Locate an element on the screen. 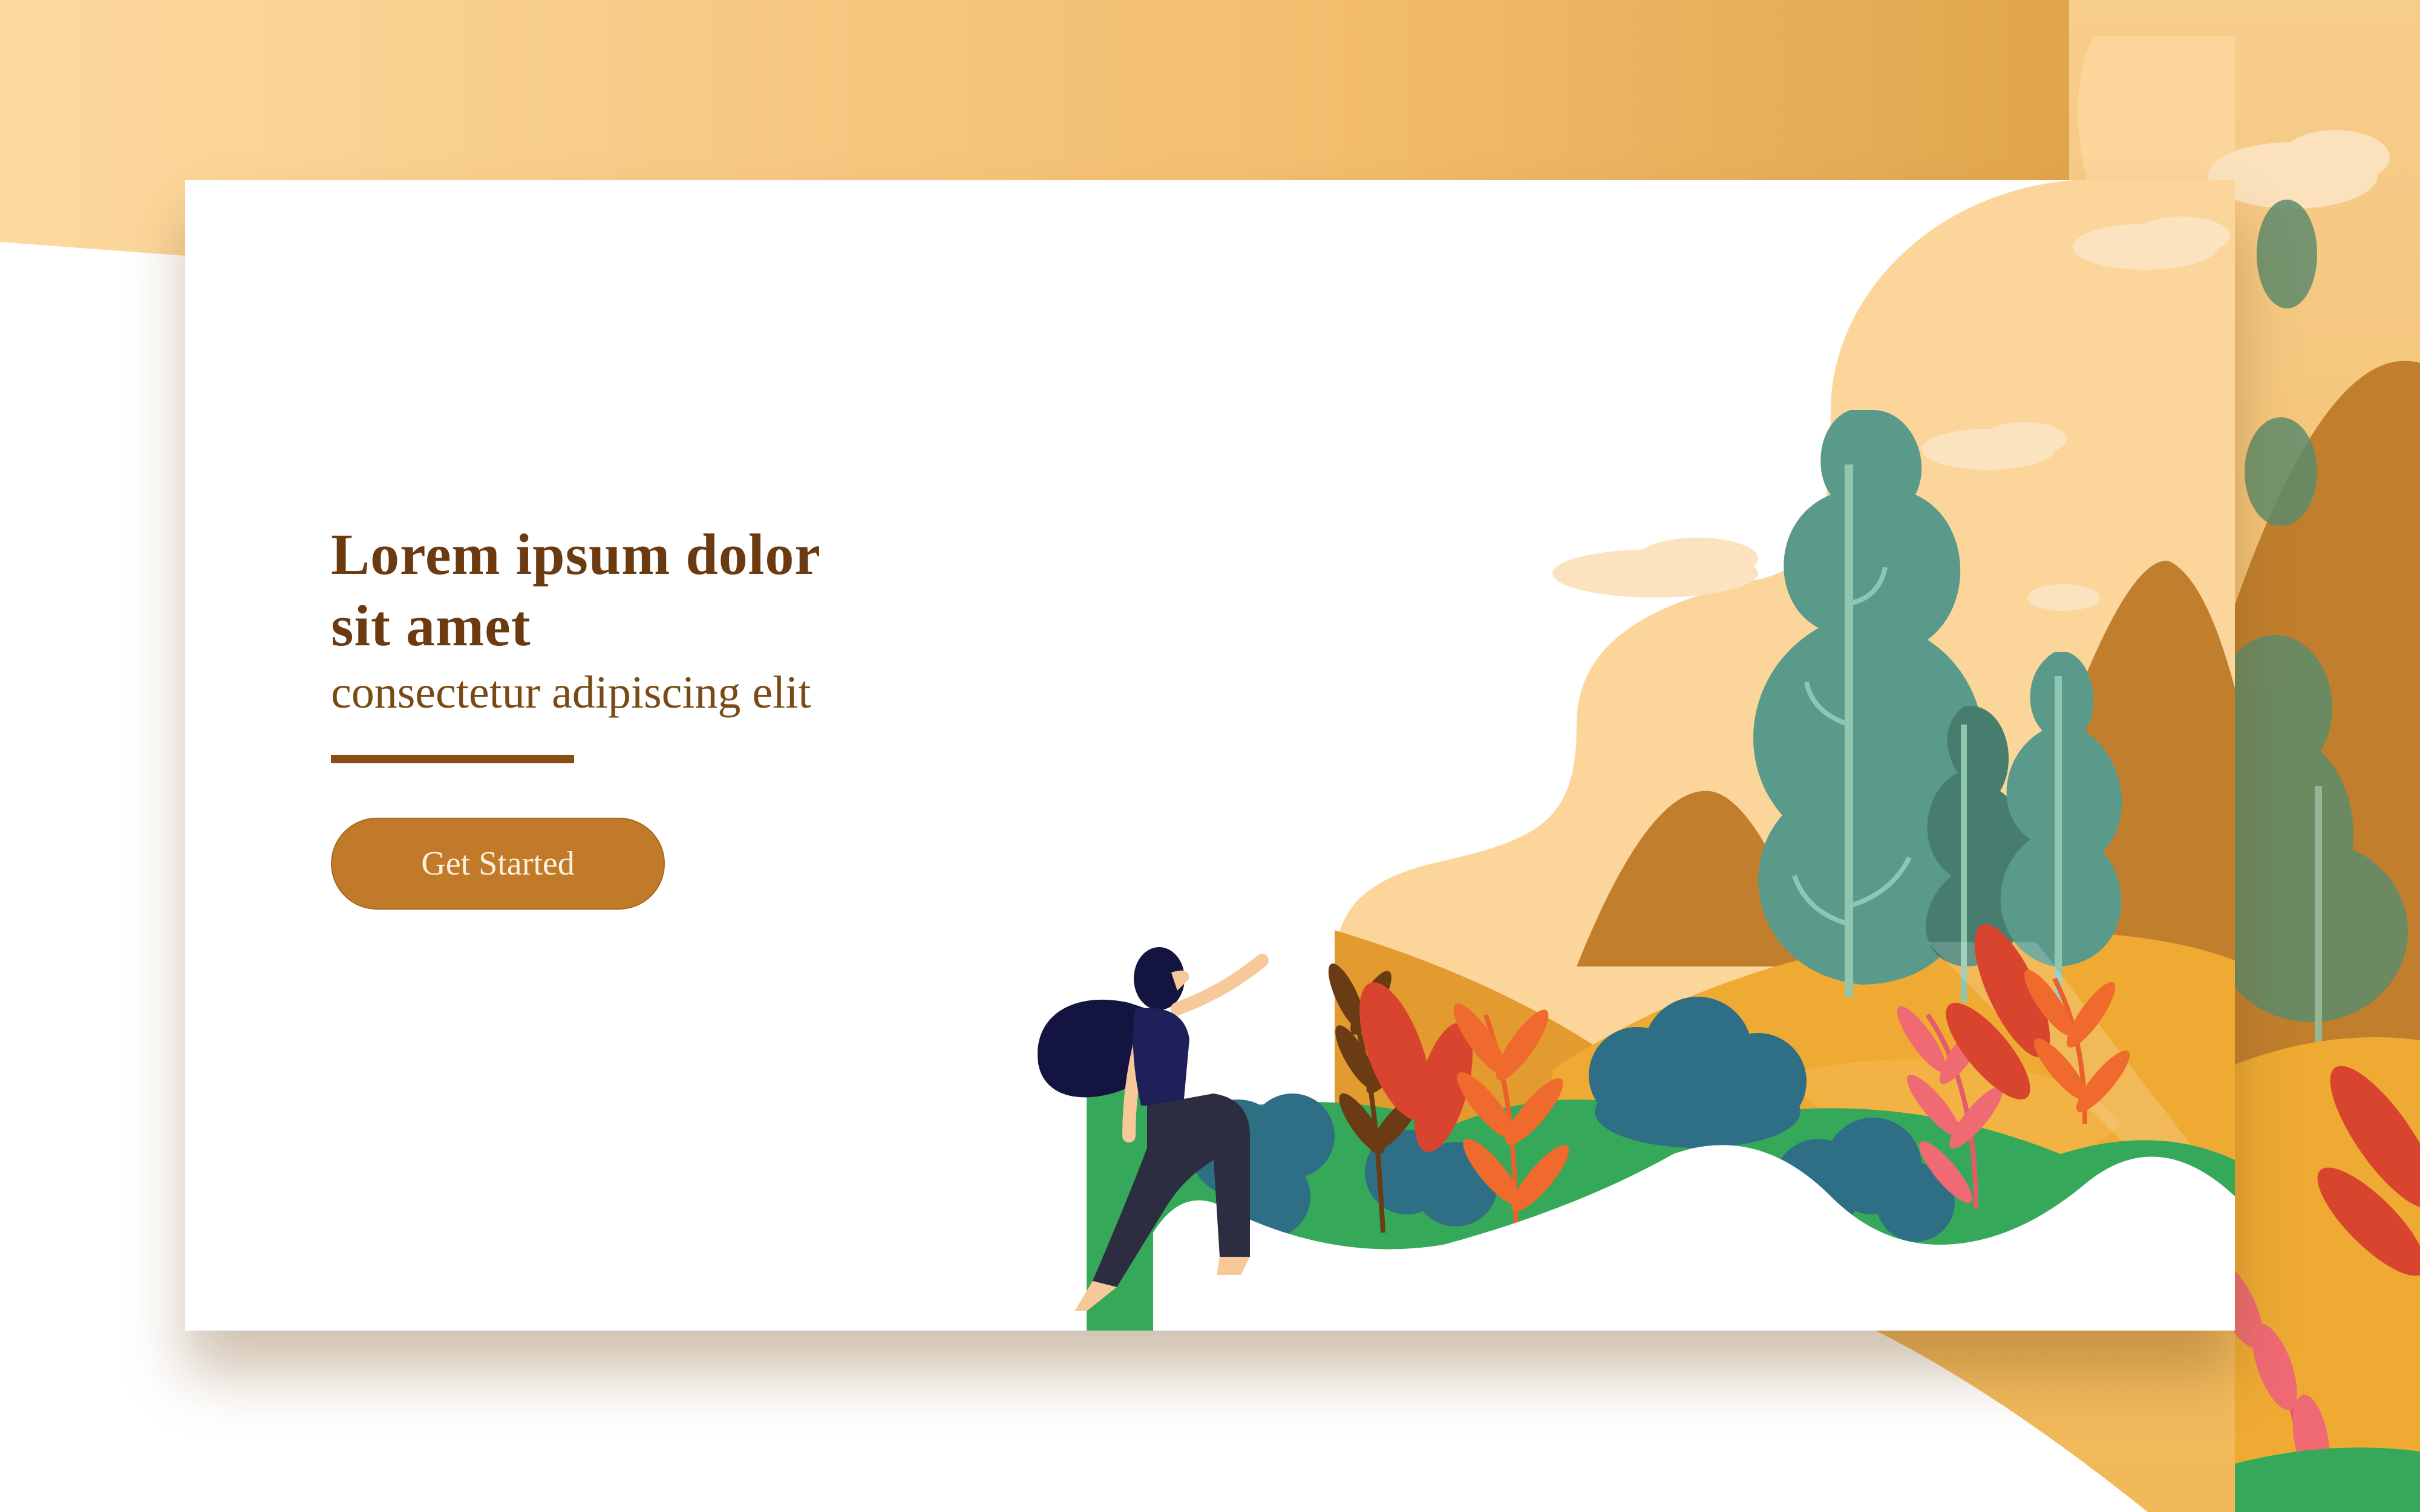  hero-title-line-2: sit amet is located at coordinates (431, 626).